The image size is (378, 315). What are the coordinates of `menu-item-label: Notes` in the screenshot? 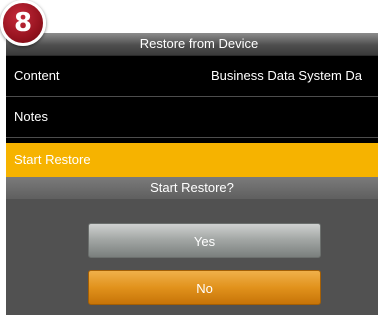 It's located at (31, 116).